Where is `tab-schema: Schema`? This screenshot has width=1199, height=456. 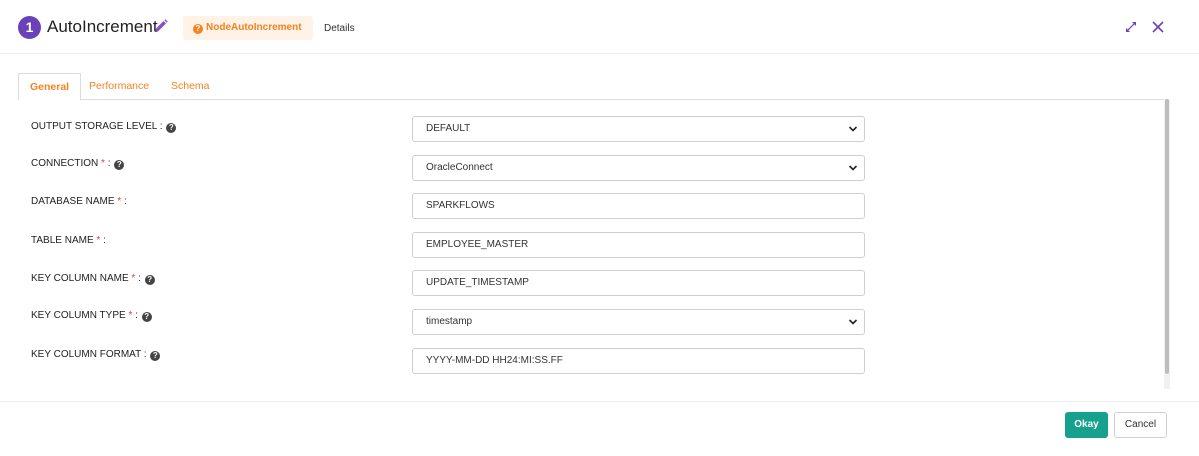
tab-schema: Schema is located at coordinates (190, 86).